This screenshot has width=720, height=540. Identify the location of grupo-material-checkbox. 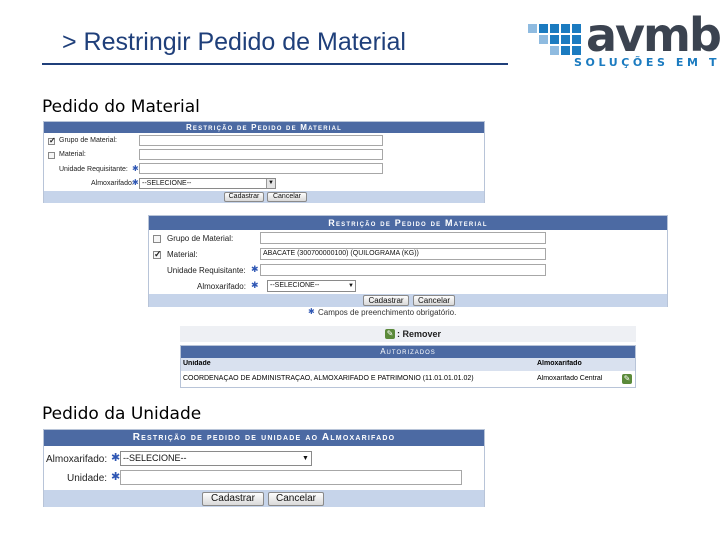
(157, 239).